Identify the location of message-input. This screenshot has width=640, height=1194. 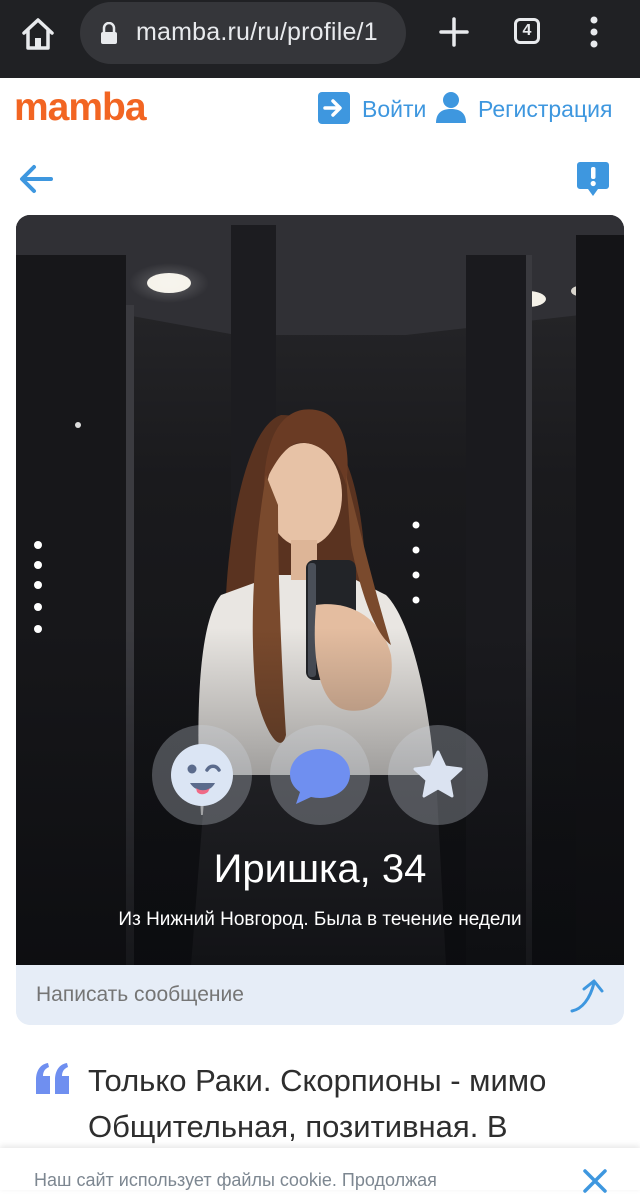
(236, 995).